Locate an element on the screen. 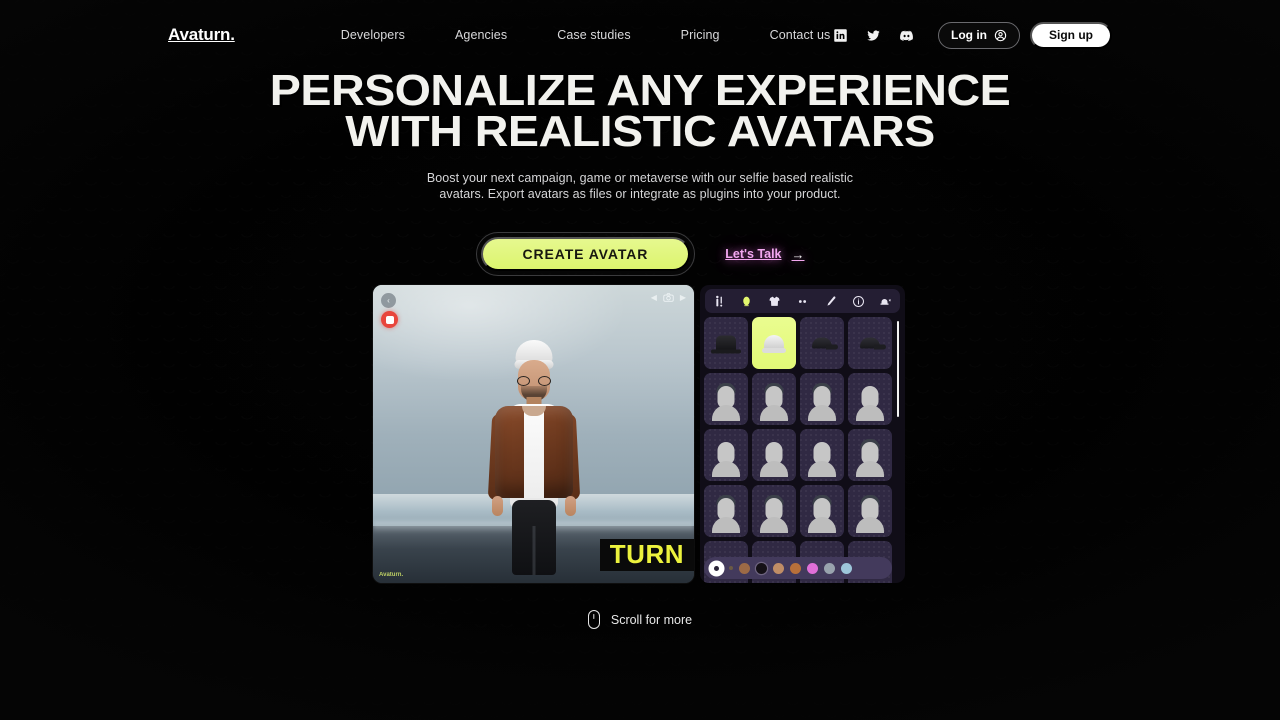 The height and width of the screenshot is (720, 1280). signup-button: Sign up is located at coordinates (1071, 35).